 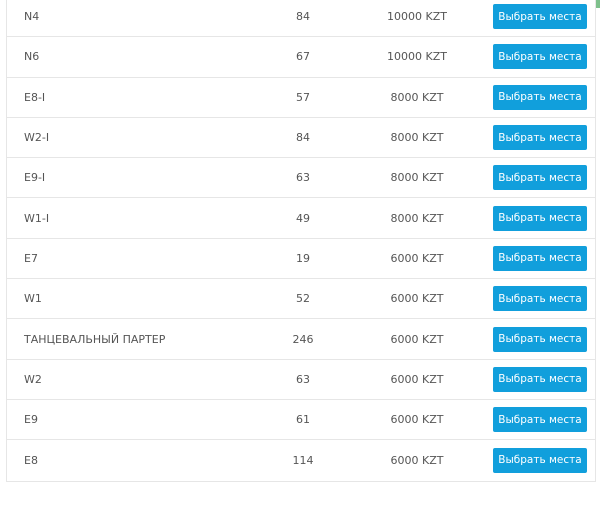 I want to click on sector-name: ТАНЦЕВАЛЬНЫЙ ПАРТЕР, so click(x=95, y=339).